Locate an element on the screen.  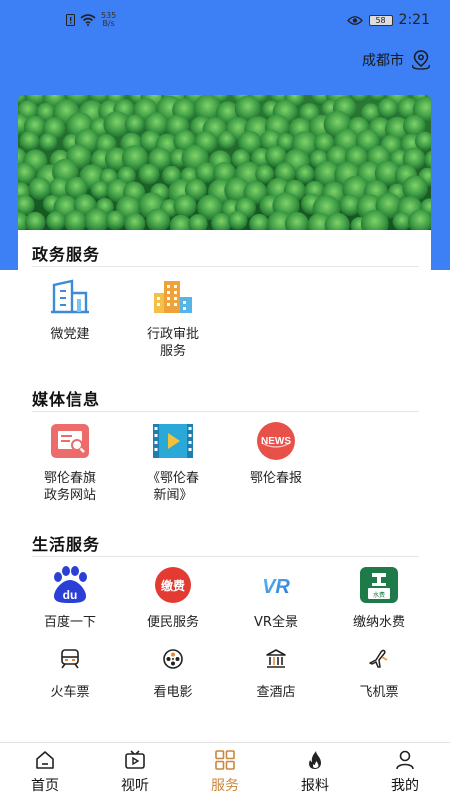
section-title-life: 生活服务 is located at coordinates (66, 544).